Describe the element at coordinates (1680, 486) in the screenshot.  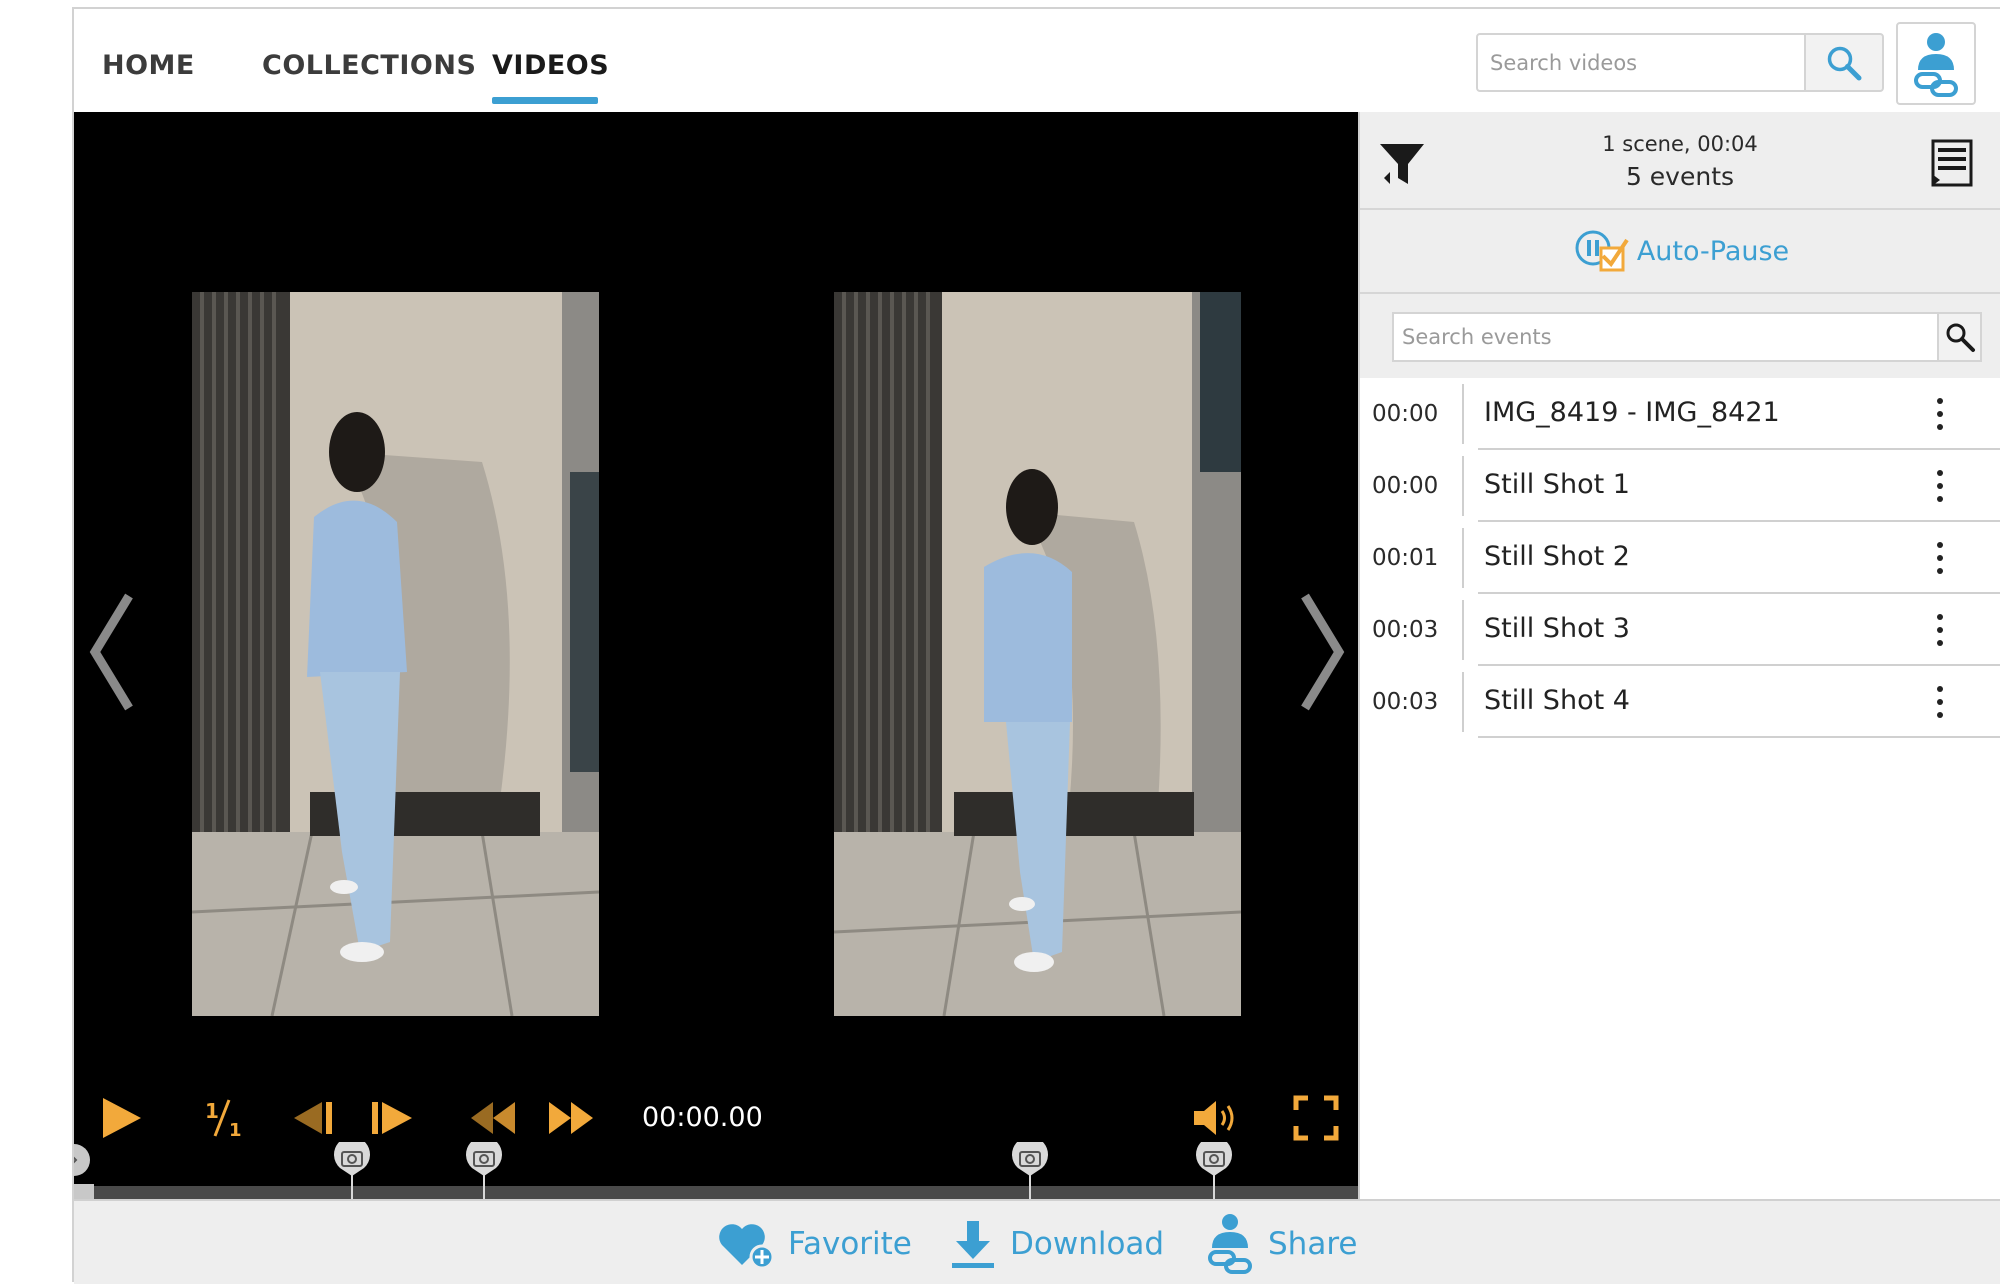
I see `event-row: 00:00 Still Shot 1` at that location.